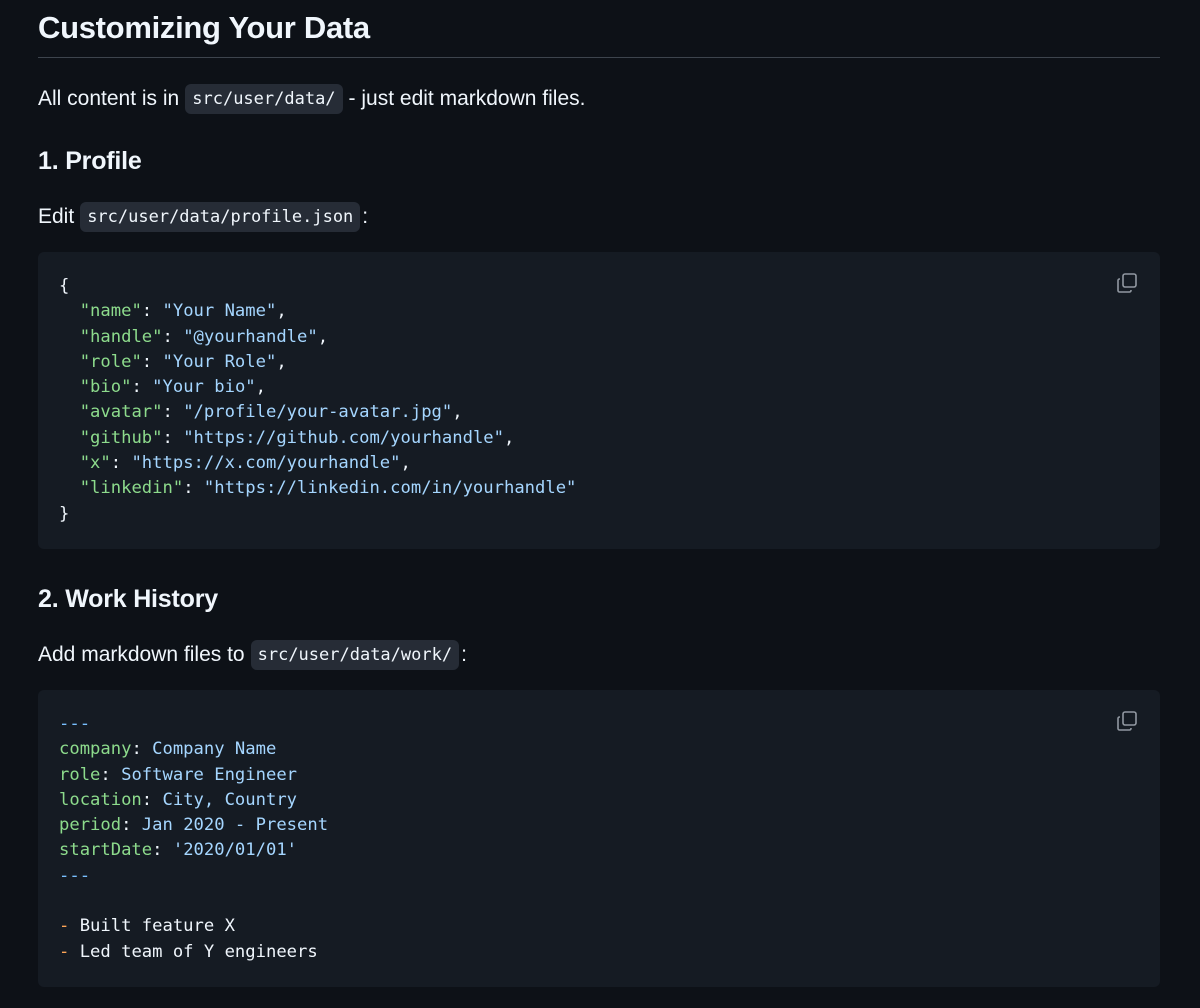 The width and height of the screenshot is (1200, 1008). Describe the element at coordinates (390, 488) in the screenshot. I see `code-token: "https://linkedin.com/in/yourhandle"` at that location.